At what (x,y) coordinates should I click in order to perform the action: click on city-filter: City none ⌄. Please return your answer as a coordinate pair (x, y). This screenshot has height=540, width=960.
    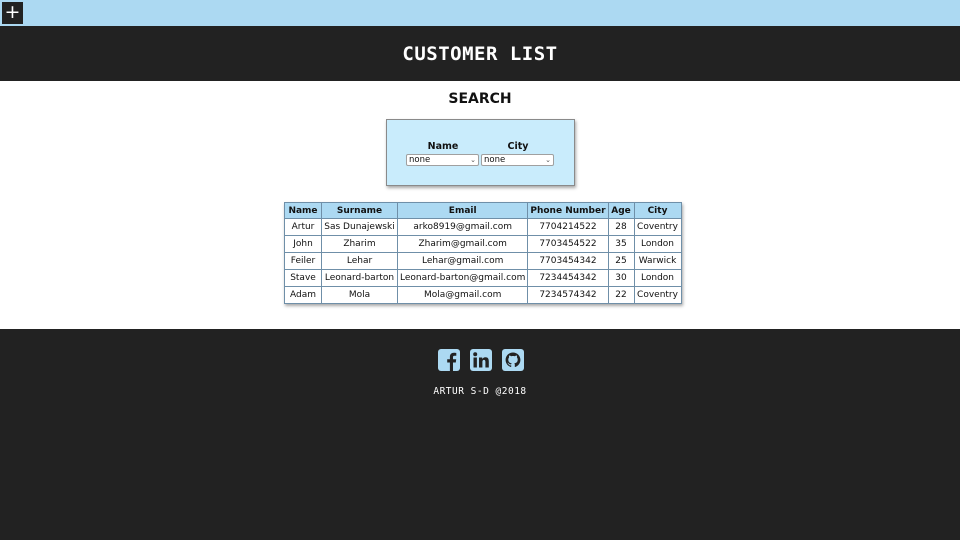
    Looking at the image, I should click on (518, 153).